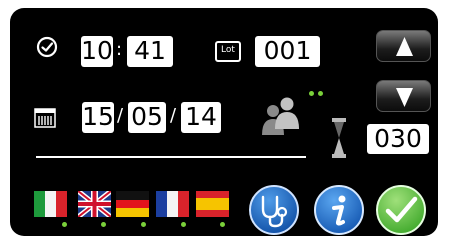 Image resolution: width=449 pixels, height=245 pixels. I want to click on up-button, so click(403, 46).